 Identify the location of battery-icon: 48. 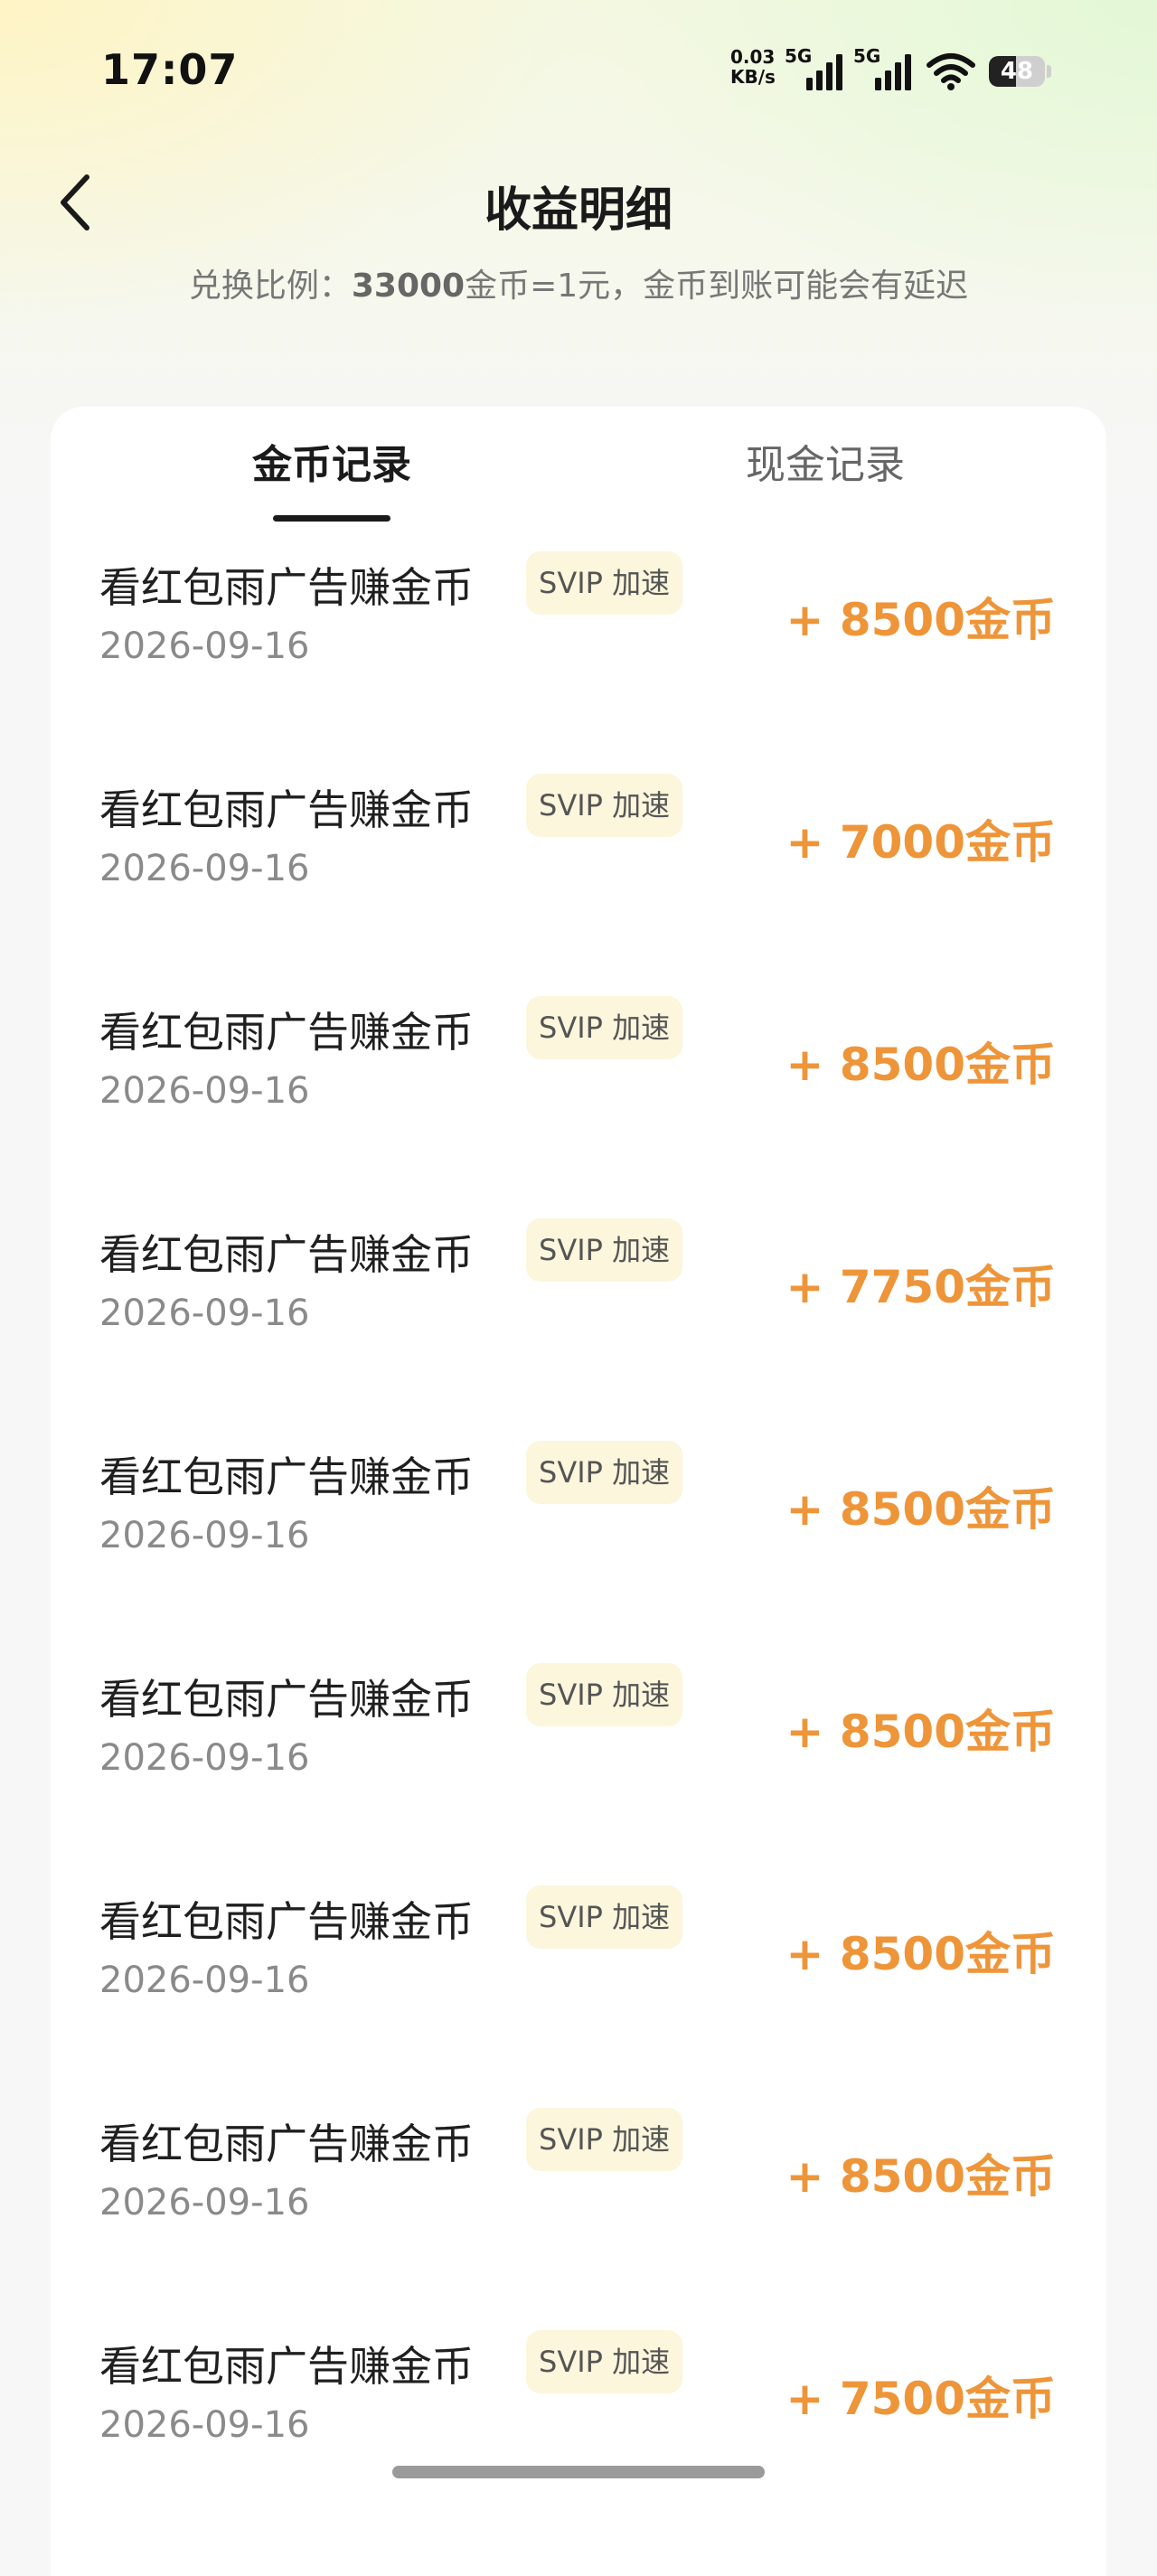
(1017, 71).